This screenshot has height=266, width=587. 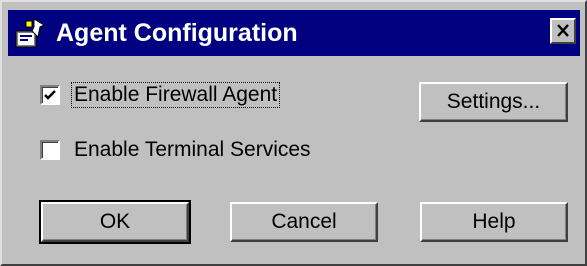 I want to click on checkmark-icon, so click(x=50, y=95).